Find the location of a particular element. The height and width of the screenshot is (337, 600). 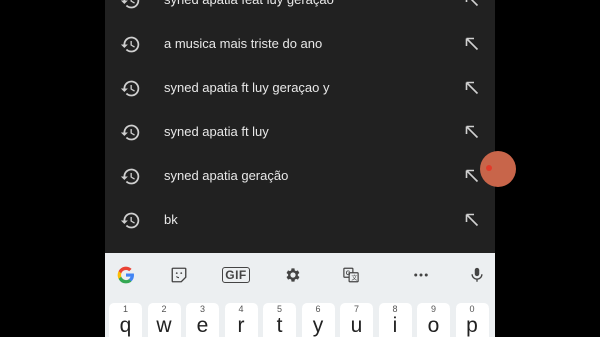

key-p: 0 p is located at coordinates (472, 320).